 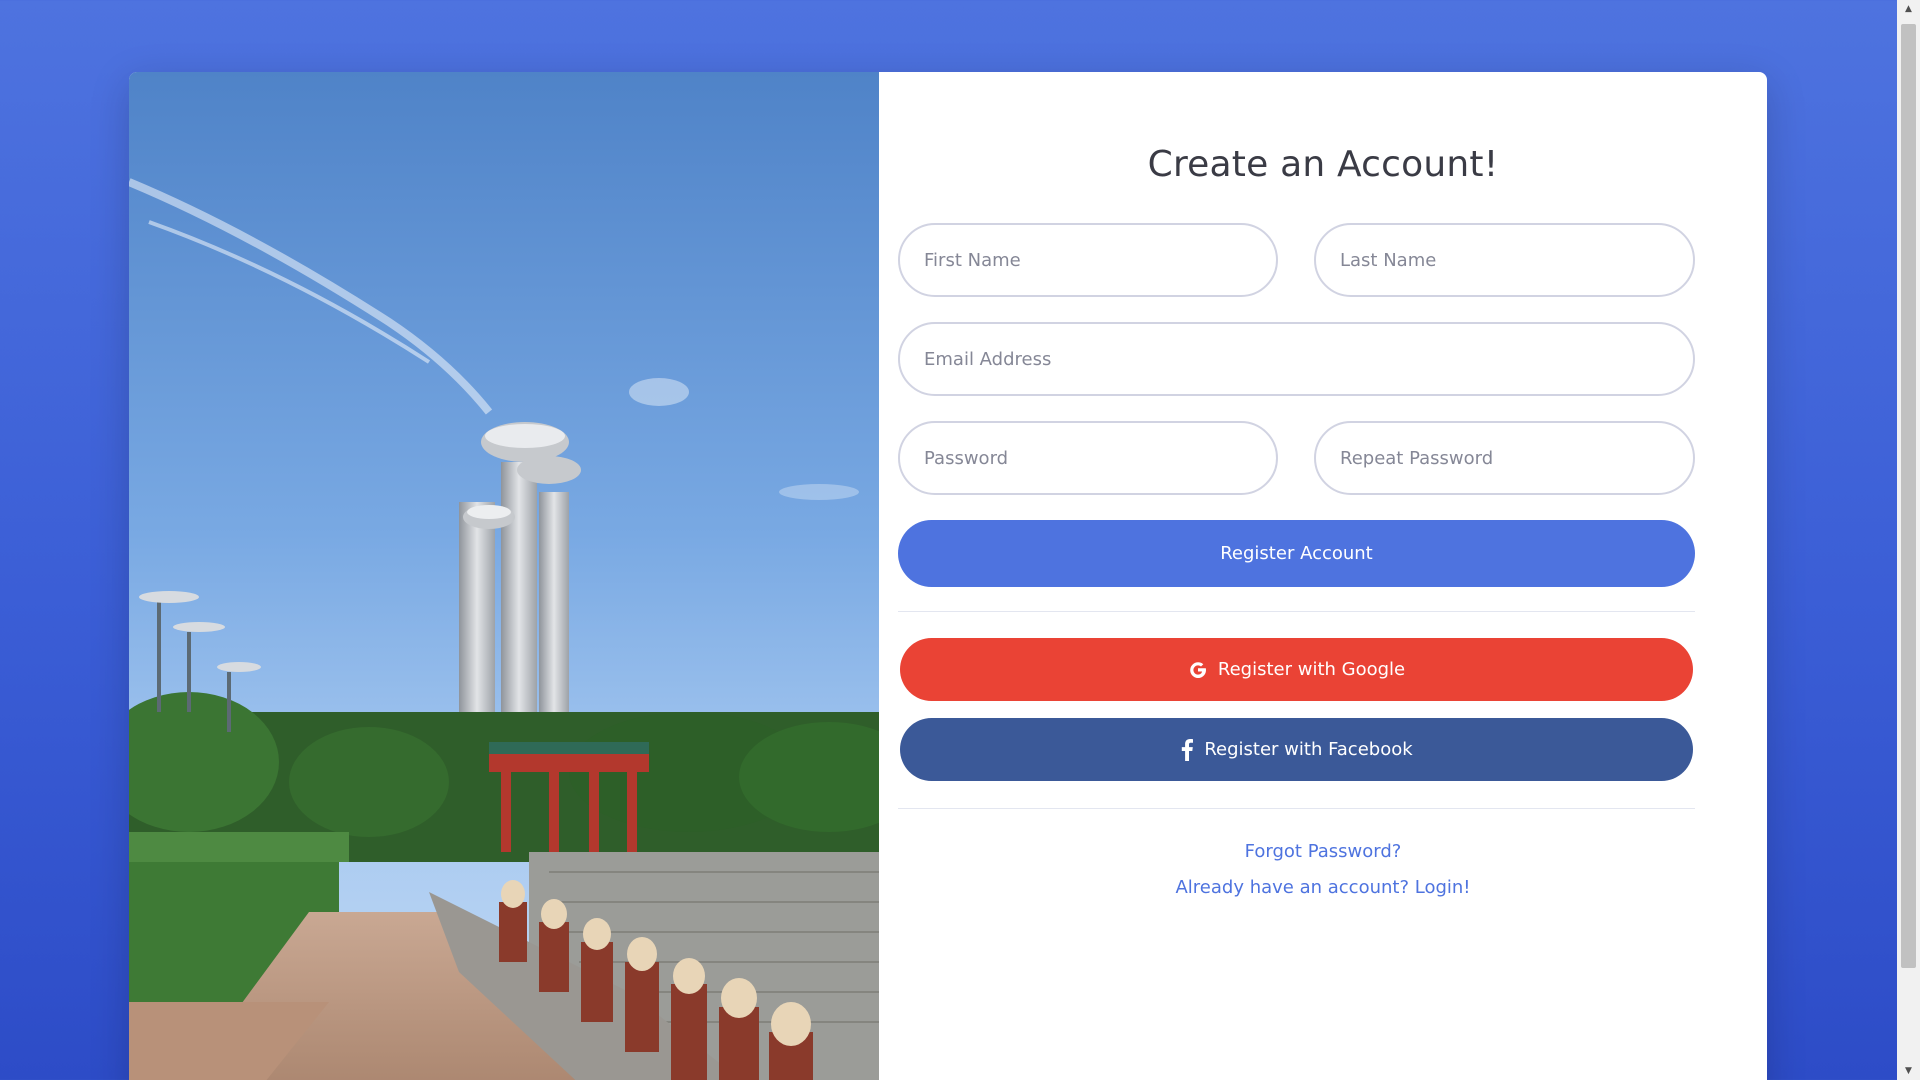 I want to click on register-google-button: Register with Google, so click(x=1296, y=669).